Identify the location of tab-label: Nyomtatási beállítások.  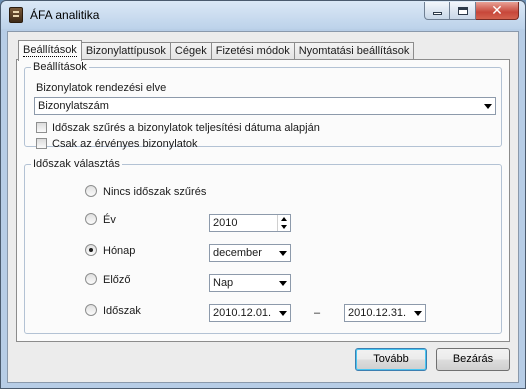
(354, 51).